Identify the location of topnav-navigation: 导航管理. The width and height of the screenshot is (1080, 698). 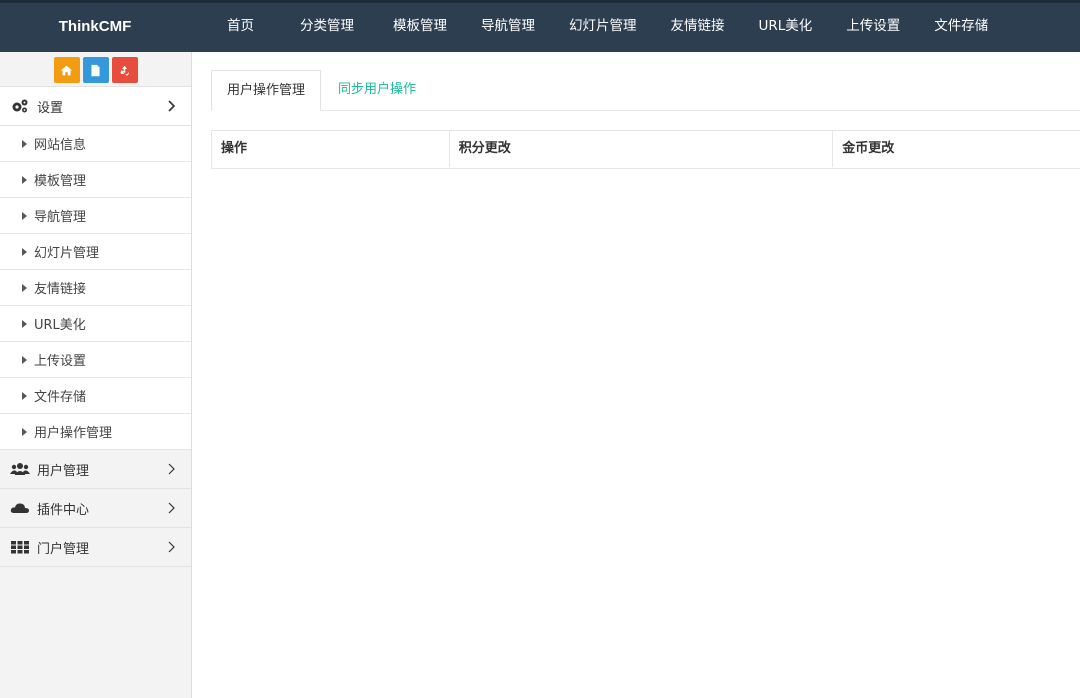
(508, 27).